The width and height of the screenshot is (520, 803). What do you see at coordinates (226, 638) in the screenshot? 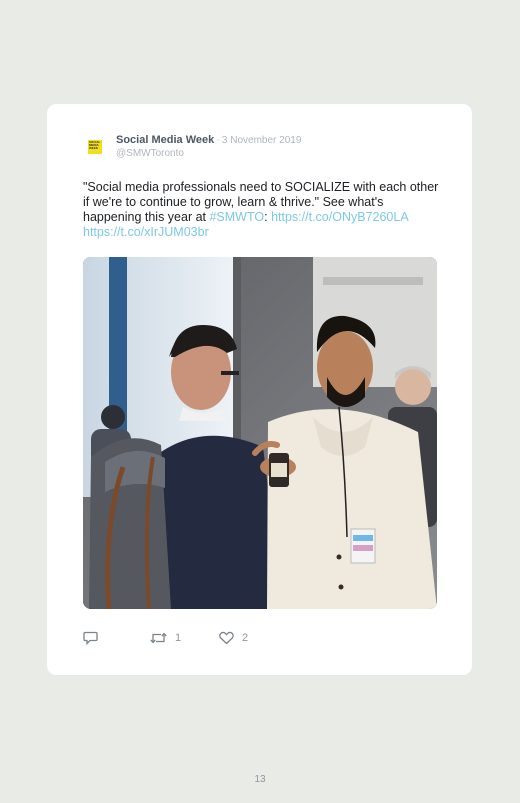
I see `heart-icon` at bounding box center [226, 638].